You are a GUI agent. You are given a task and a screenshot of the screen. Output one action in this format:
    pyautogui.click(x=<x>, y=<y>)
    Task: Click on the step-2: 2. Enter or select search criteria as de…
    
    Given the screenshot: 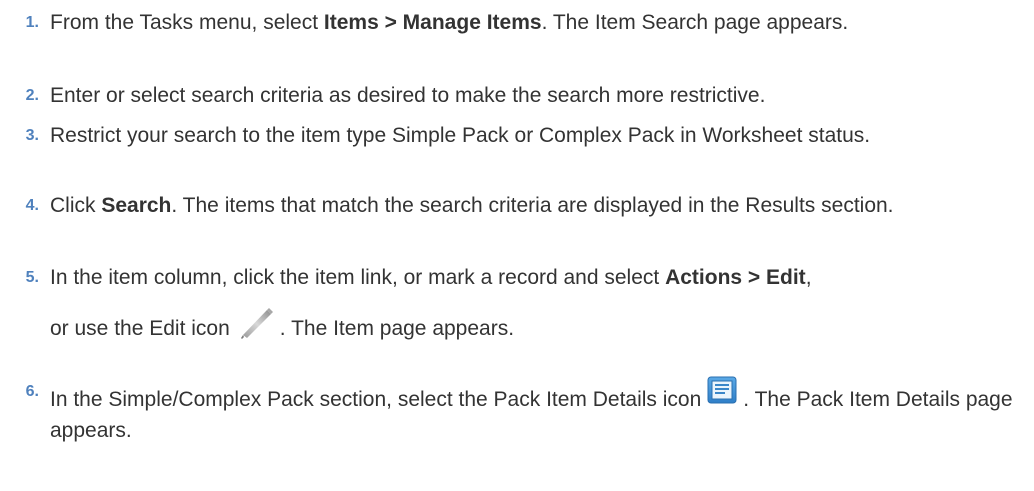 What is the action you would take?
    pyautogui.click(x=517, y=95)
    